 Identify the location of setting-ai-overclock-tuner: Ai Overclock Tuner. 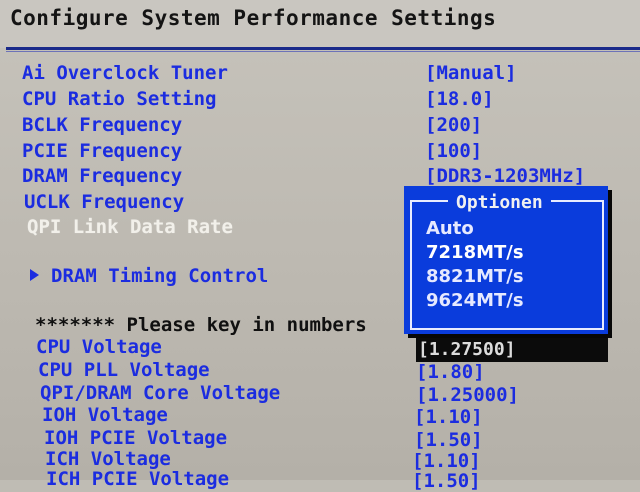
(125, 73).